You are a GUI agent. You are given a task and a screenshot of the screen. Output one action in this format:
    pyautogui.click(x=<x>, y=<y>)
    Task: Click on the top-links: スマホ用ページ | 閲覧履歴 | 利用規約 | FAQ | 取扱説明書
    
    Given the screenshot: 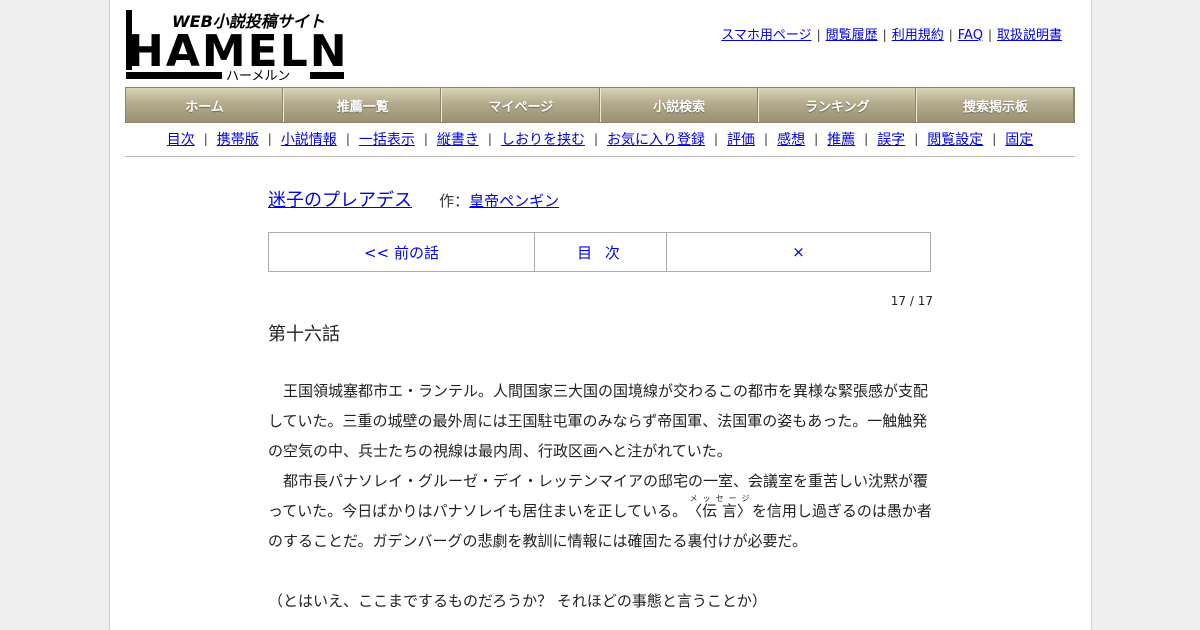 What is the action you would take?
    pyautogui.click(x=891, y=35)
    